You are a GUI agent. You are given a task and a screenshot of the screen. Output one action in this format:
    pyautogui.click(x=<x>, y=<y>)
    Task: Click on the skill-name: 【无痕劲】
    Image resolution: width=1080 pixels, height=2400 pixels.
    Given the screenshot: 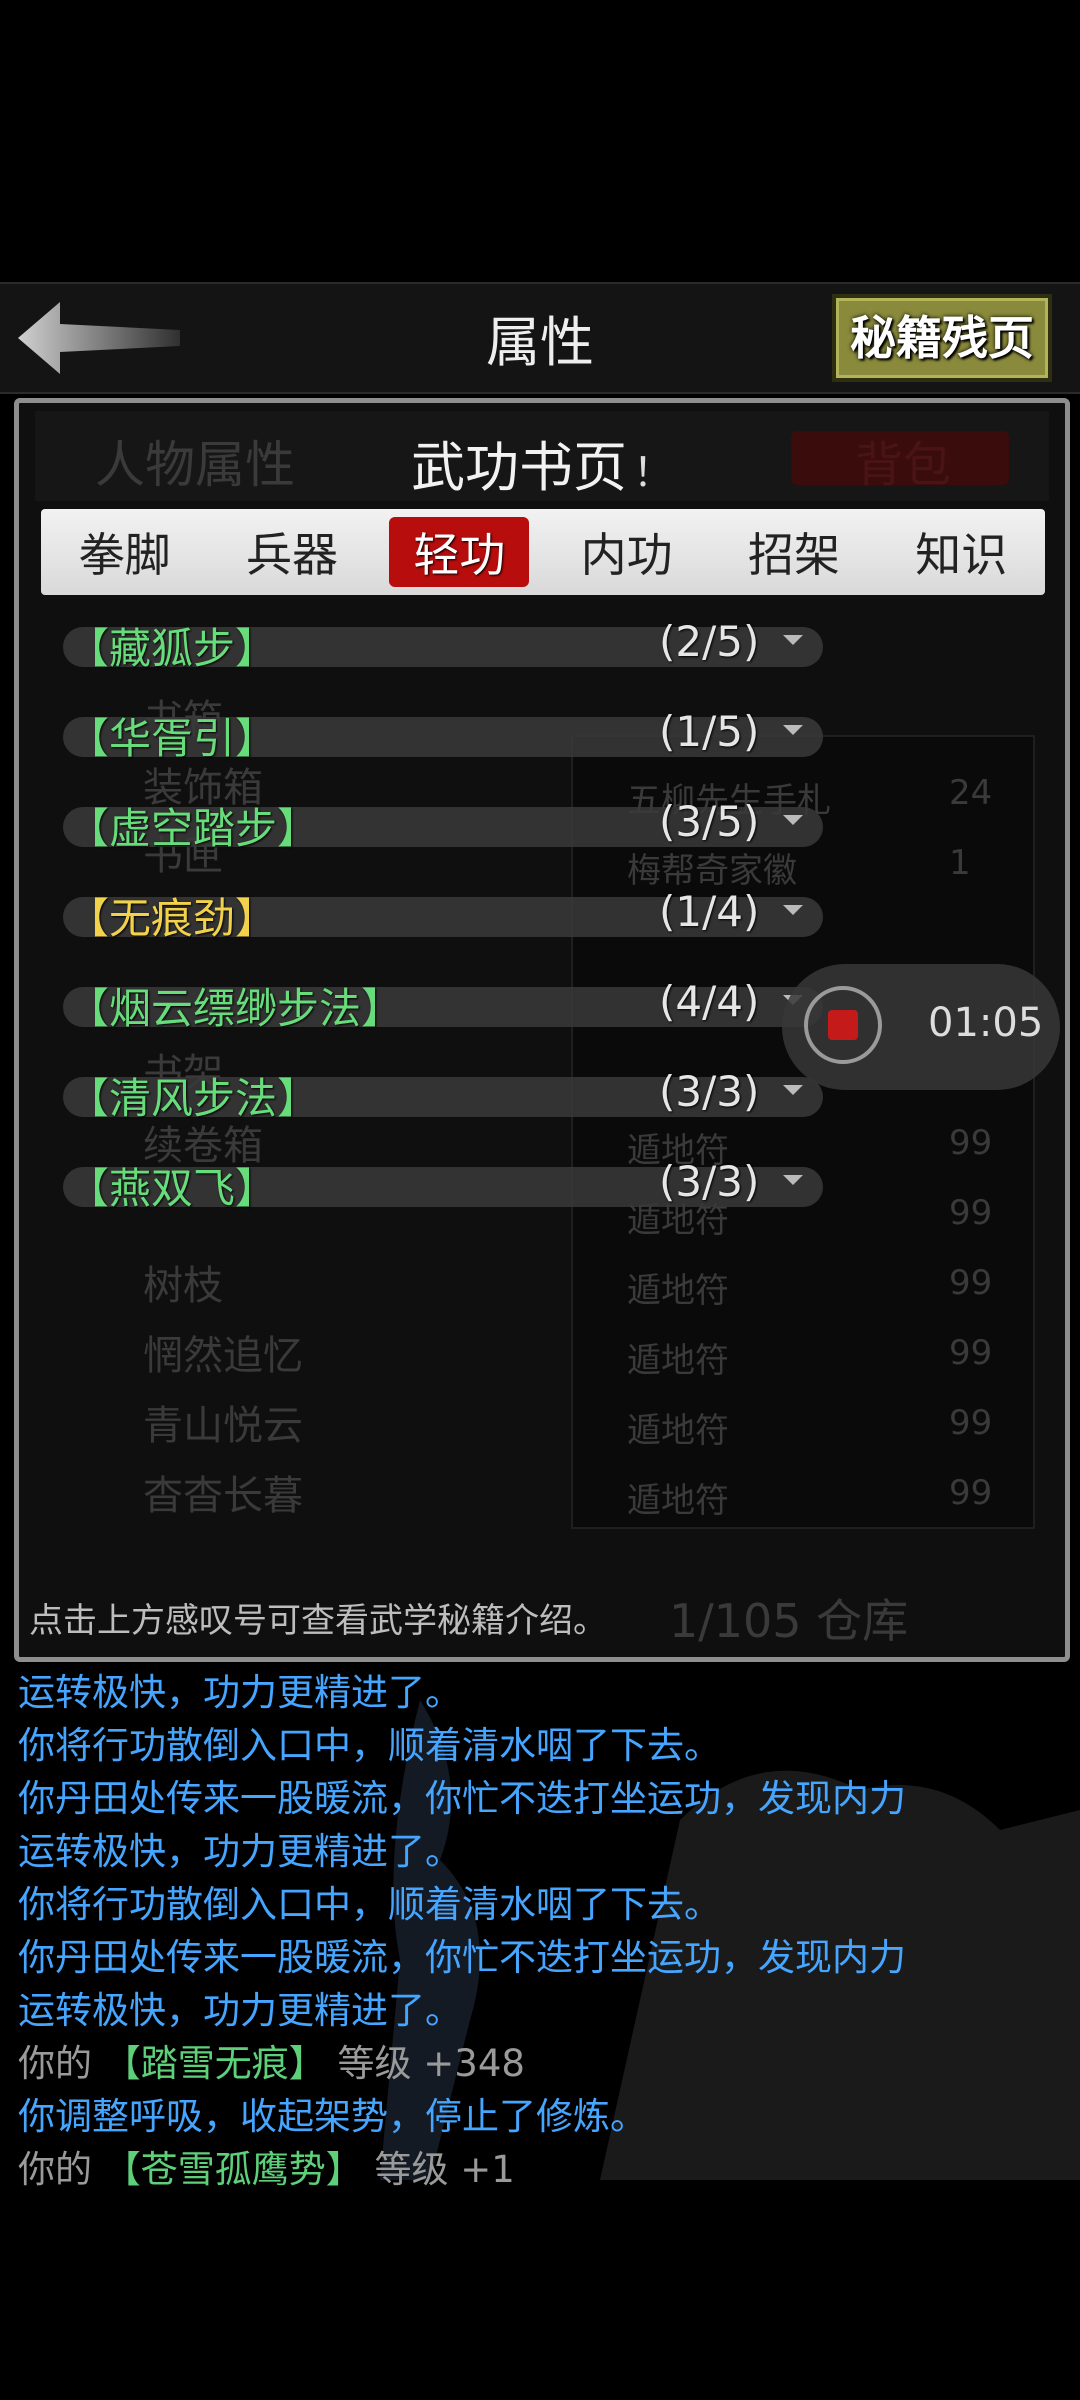 What is the action you would take?
    pyautogui.click(x=172, y=918)
    